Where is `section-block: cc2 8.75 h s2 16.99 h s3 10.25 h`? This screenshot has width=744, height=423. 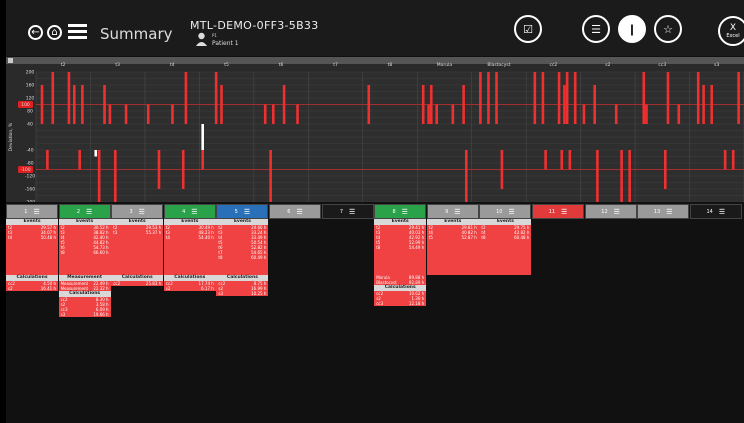 section-block: cc2 8.75 h s2 16.99 h s3 10.25 h is located at coordinates (242, 288).